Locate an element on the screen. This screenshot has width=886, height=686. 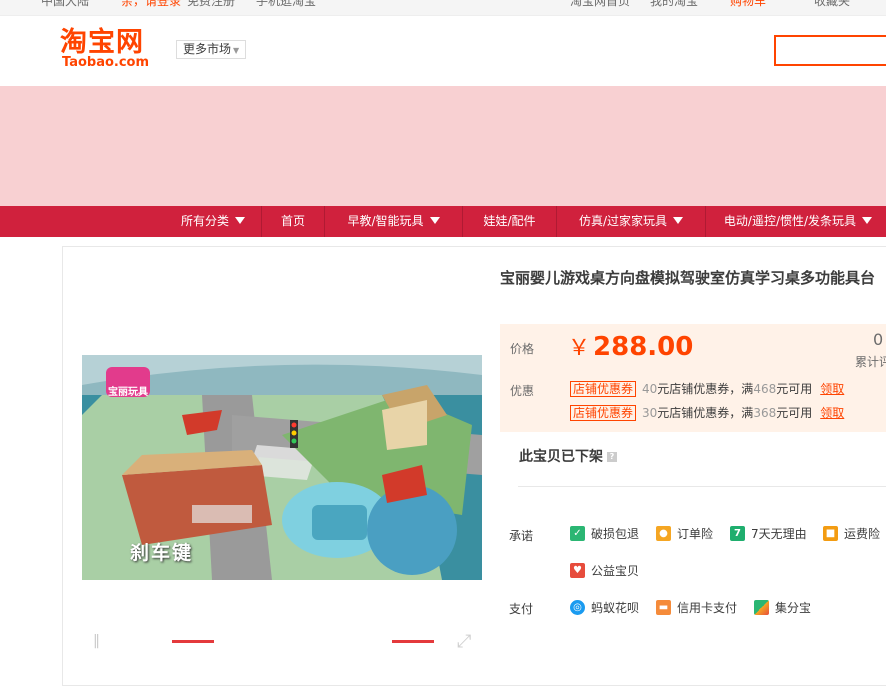
payment-item: ◎ 蚂蚁花呗 is located at coordinates (604, 608).